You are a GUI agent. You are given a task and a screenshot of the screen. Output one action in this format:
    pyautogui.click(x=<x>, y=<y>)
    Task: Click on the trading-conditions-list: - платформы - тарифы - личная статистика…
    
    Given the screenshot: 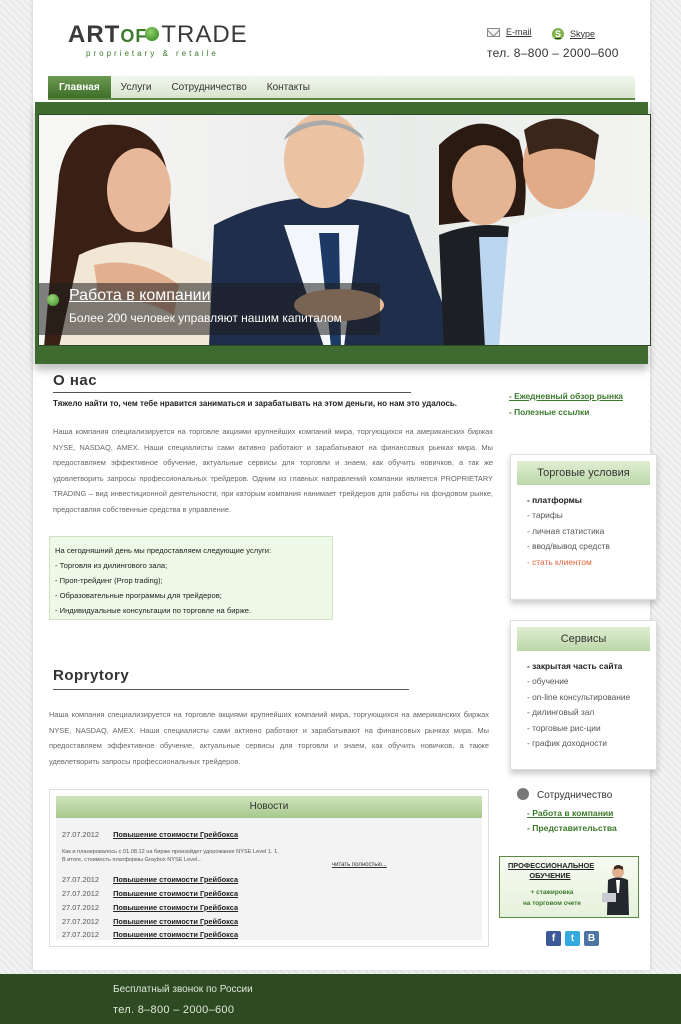 What is the action you would take?
    pyautogui.click(x=583, y=531)
    